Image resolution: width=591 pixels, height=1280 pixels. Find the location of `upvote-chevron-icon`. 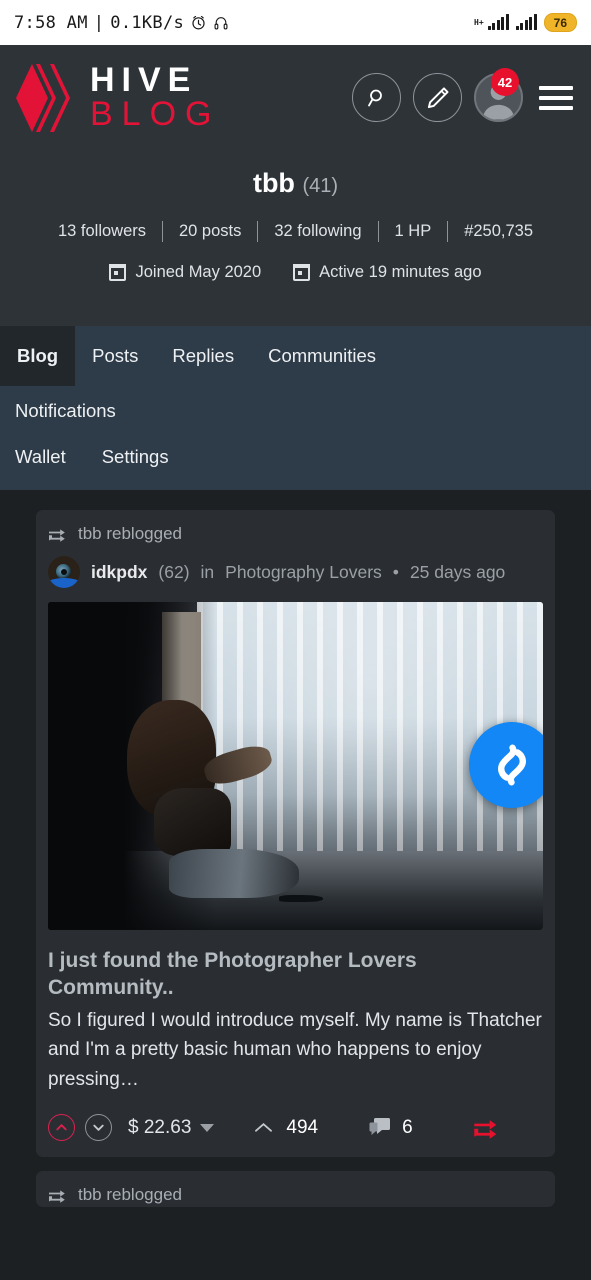

upvote-chevron-icon is located at coordinates (61, 1127).